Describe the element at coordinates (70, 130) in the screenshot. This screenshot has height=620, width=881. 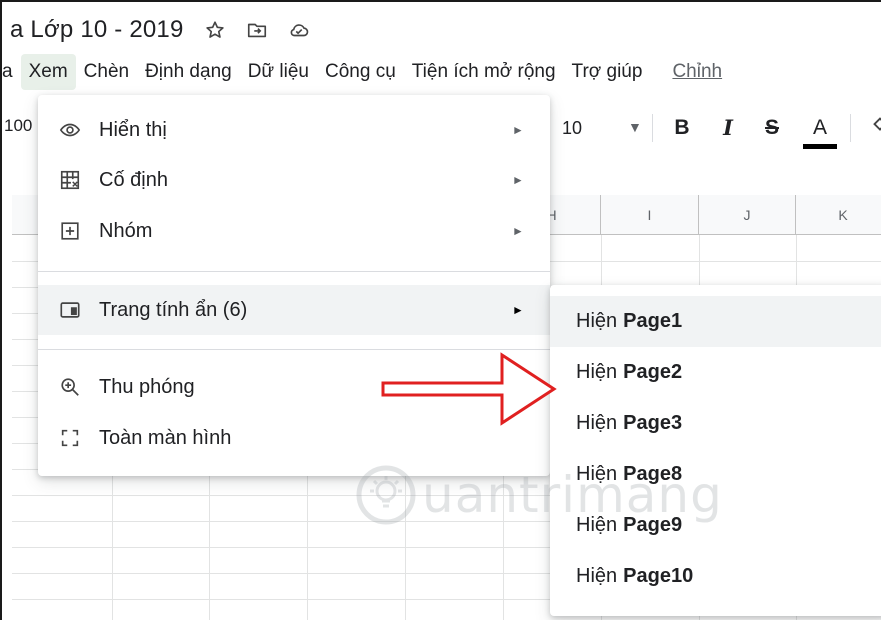
I see `eye-icon` at that location.